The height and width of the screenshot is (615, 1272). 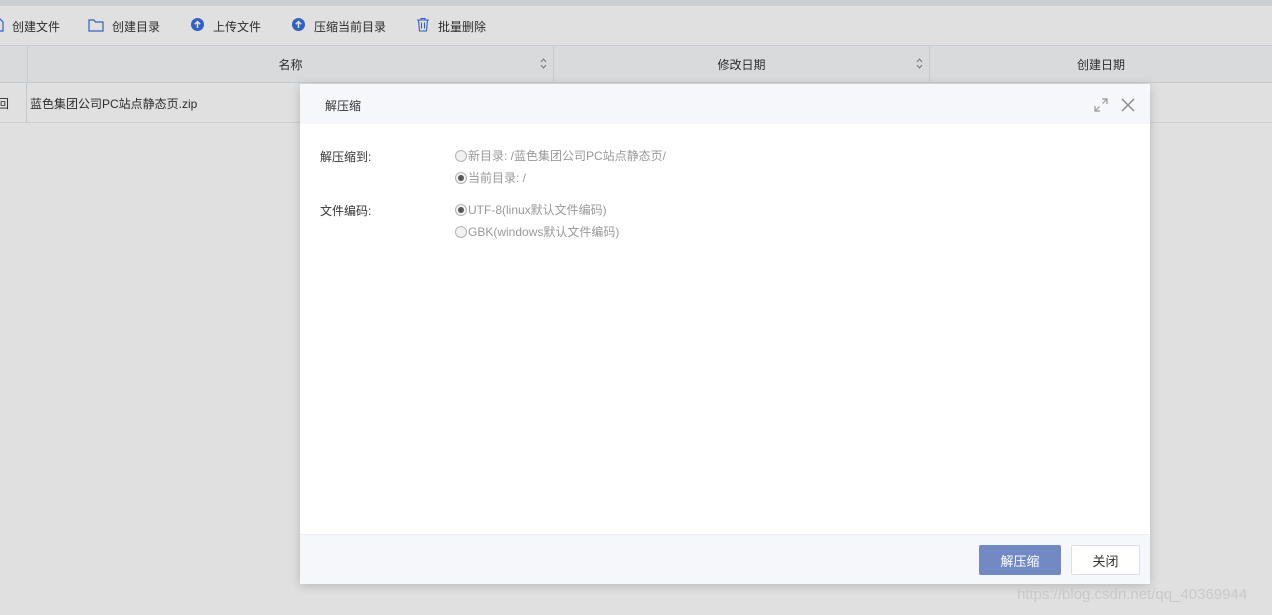 What do you see at coordinates (1132, 594) in the screenshot?
I see `watermark: https://blog.csdn.net/qq_40369944` at bounding box center [1132, 594].